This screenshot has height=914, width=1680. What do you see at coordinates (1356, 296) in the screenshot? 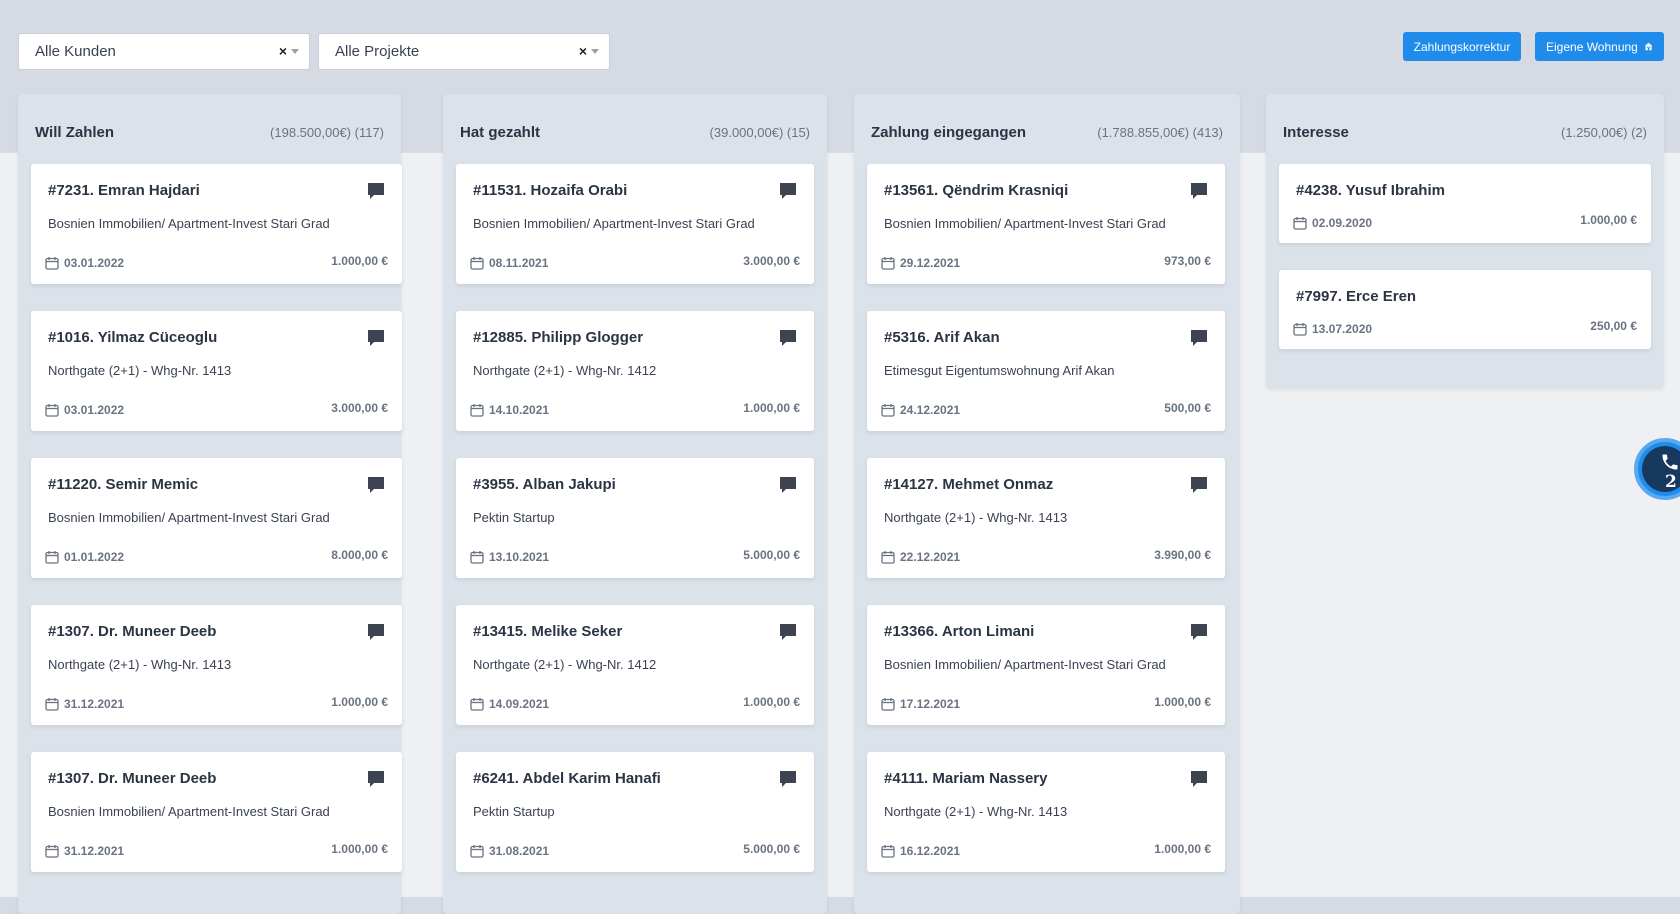
I see `card-title: #7997. Erce Eren` at bounding box center [1356, 296].